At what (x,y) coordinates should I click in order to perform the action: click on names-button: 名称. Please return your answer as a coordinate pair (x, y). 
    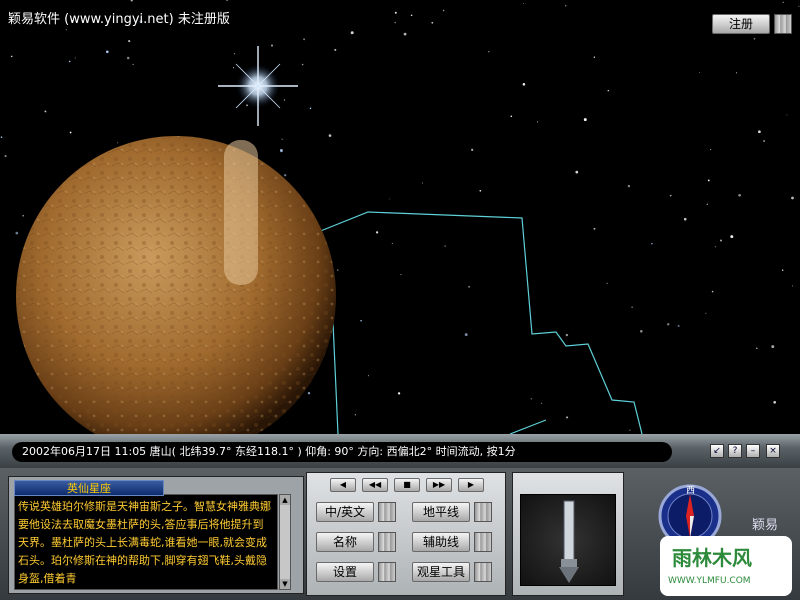
    Looking at the image, I should click on (345, 542).